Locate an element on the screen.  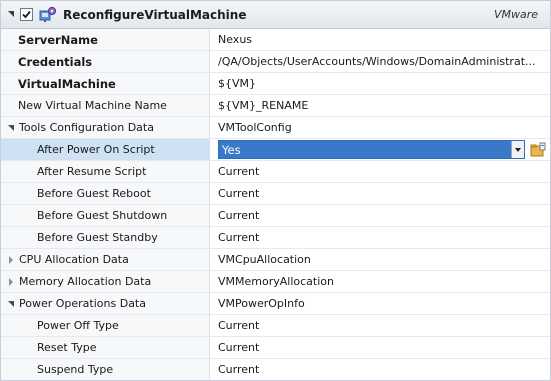
property-row: Suspend Type Current is located at coordinates (275, 369).